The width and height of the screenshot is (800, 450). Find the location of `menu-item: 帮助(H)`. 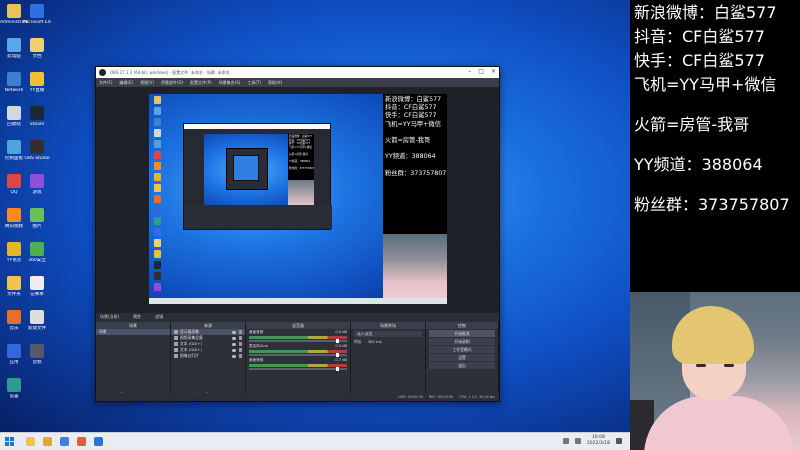

menu-item: 帮助(H) is located at coordinates (275, 83).